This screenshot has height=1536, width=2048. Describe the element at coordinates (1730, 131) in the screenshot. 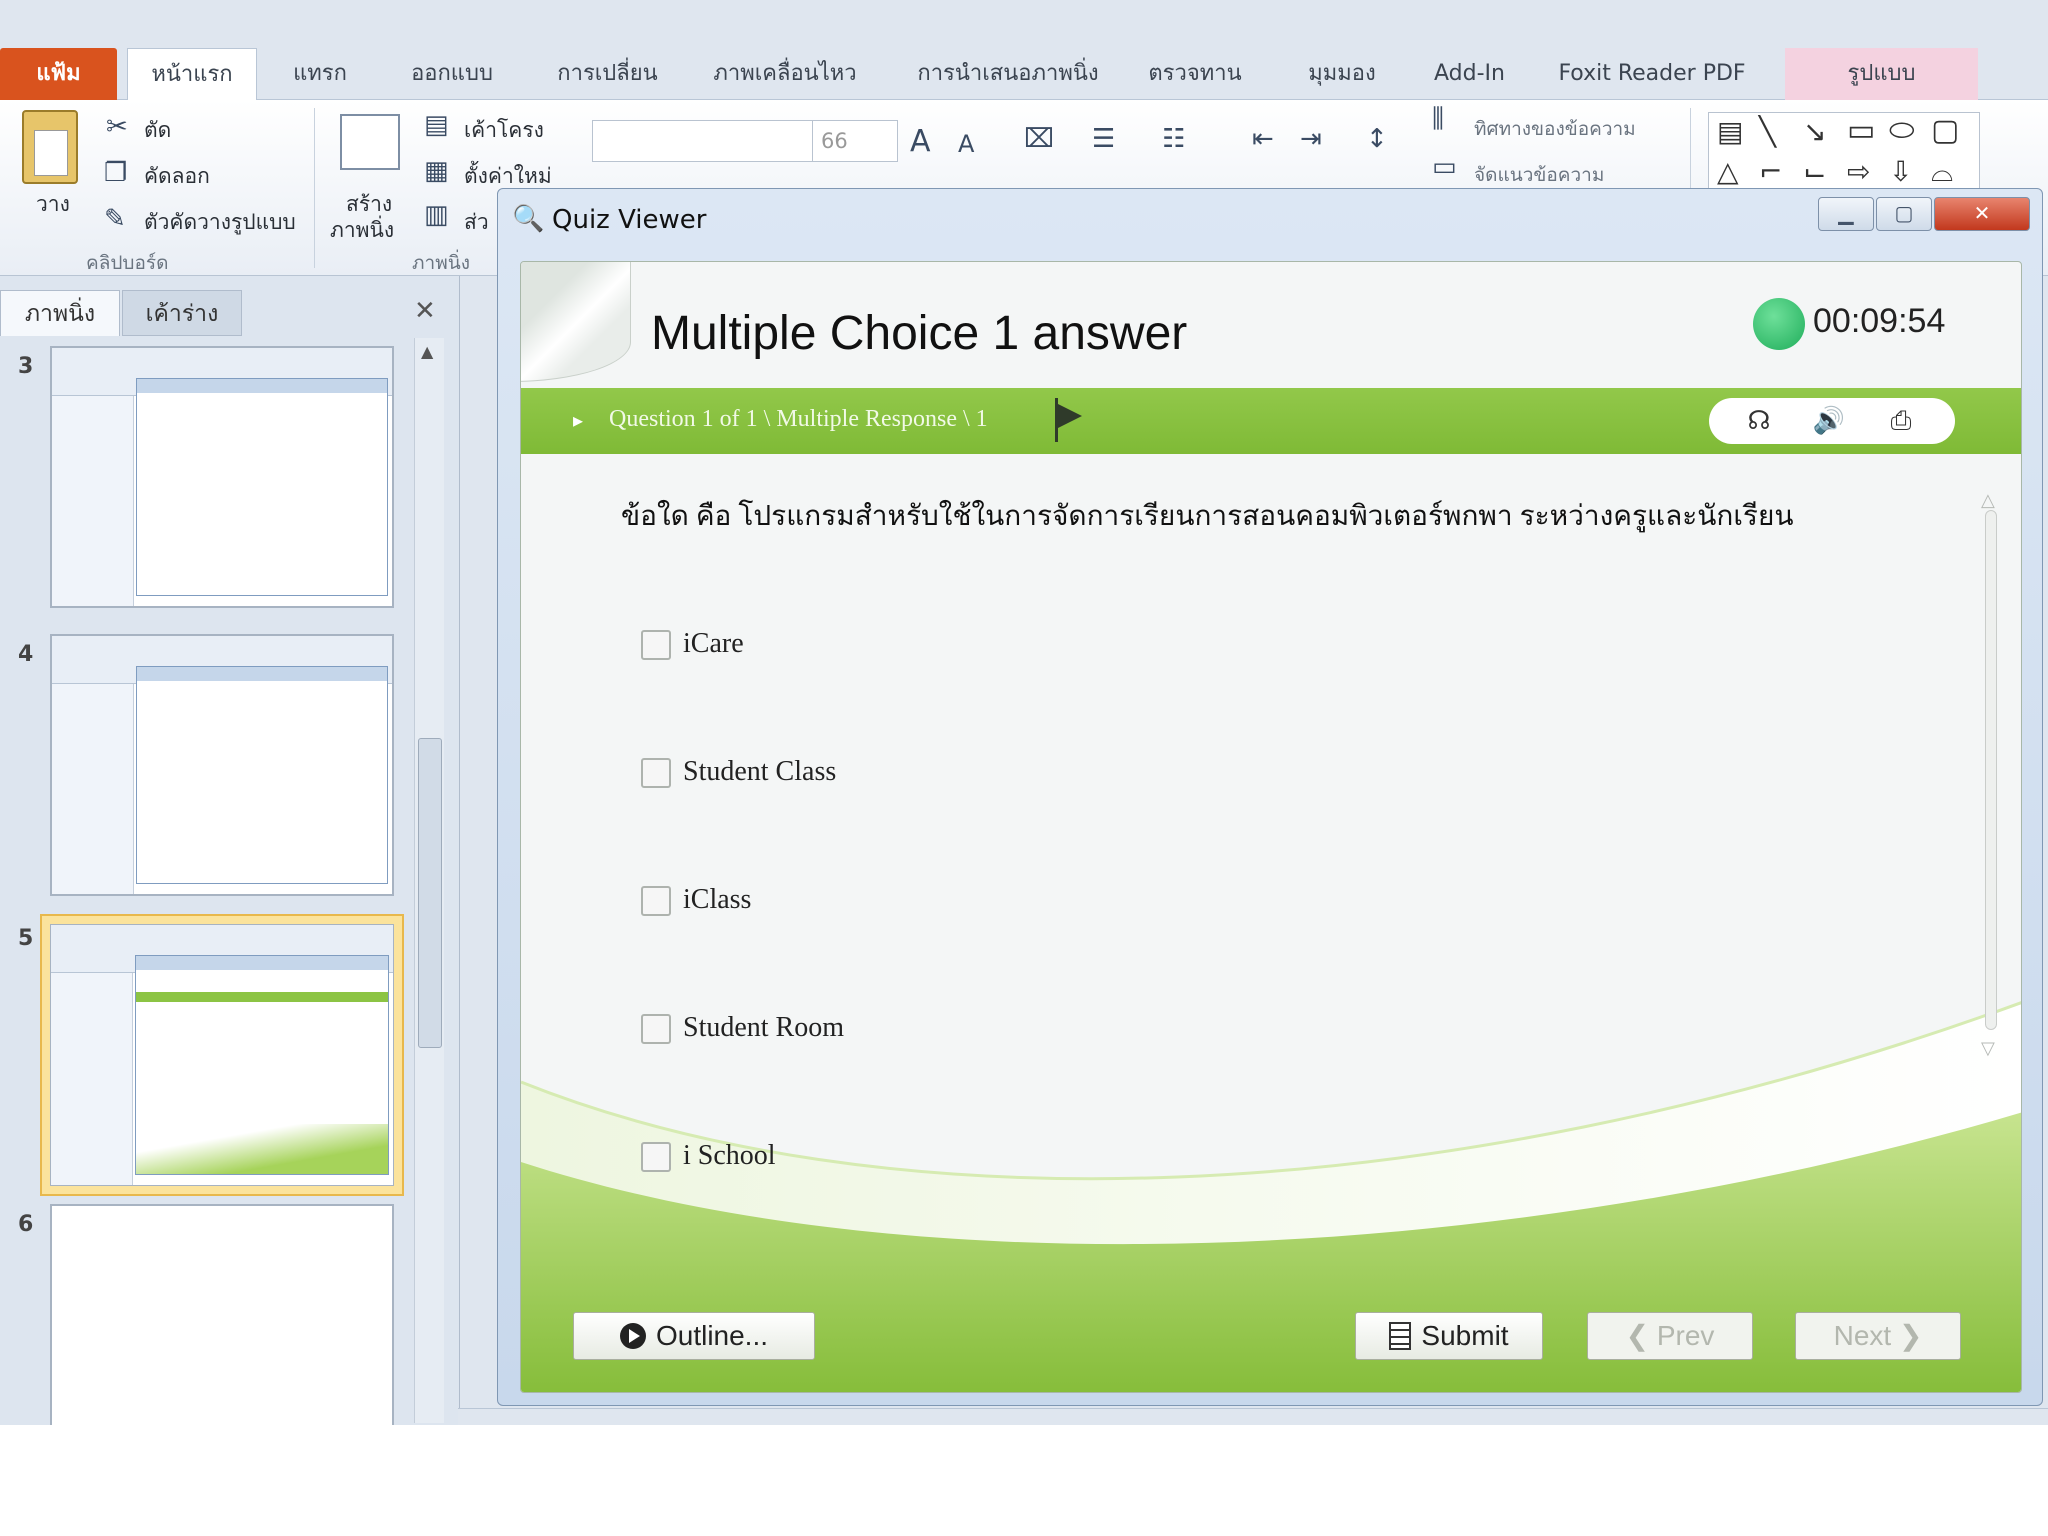

I see `shape-textbox-icon: ▤` at that location.